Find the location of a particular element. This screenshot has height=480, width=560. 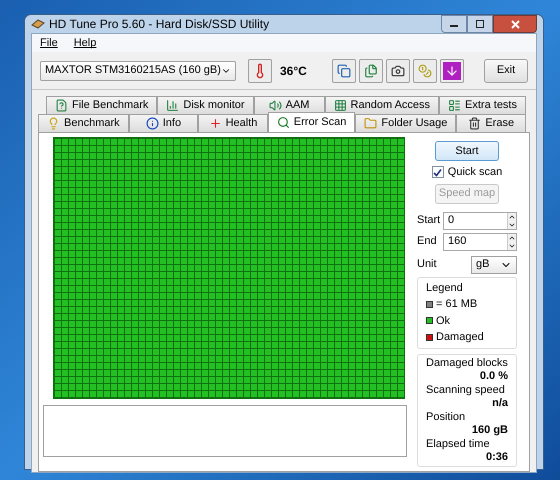

field-label: End is located at coordinates (427, 242).